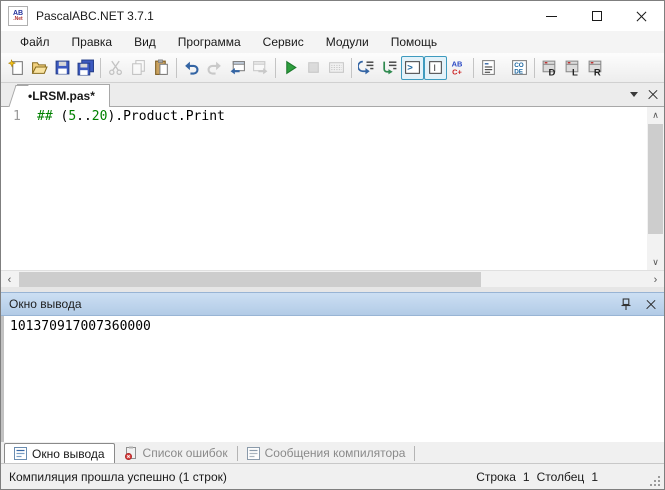  I want to click on pad-l-button: L, so click(572, 68).